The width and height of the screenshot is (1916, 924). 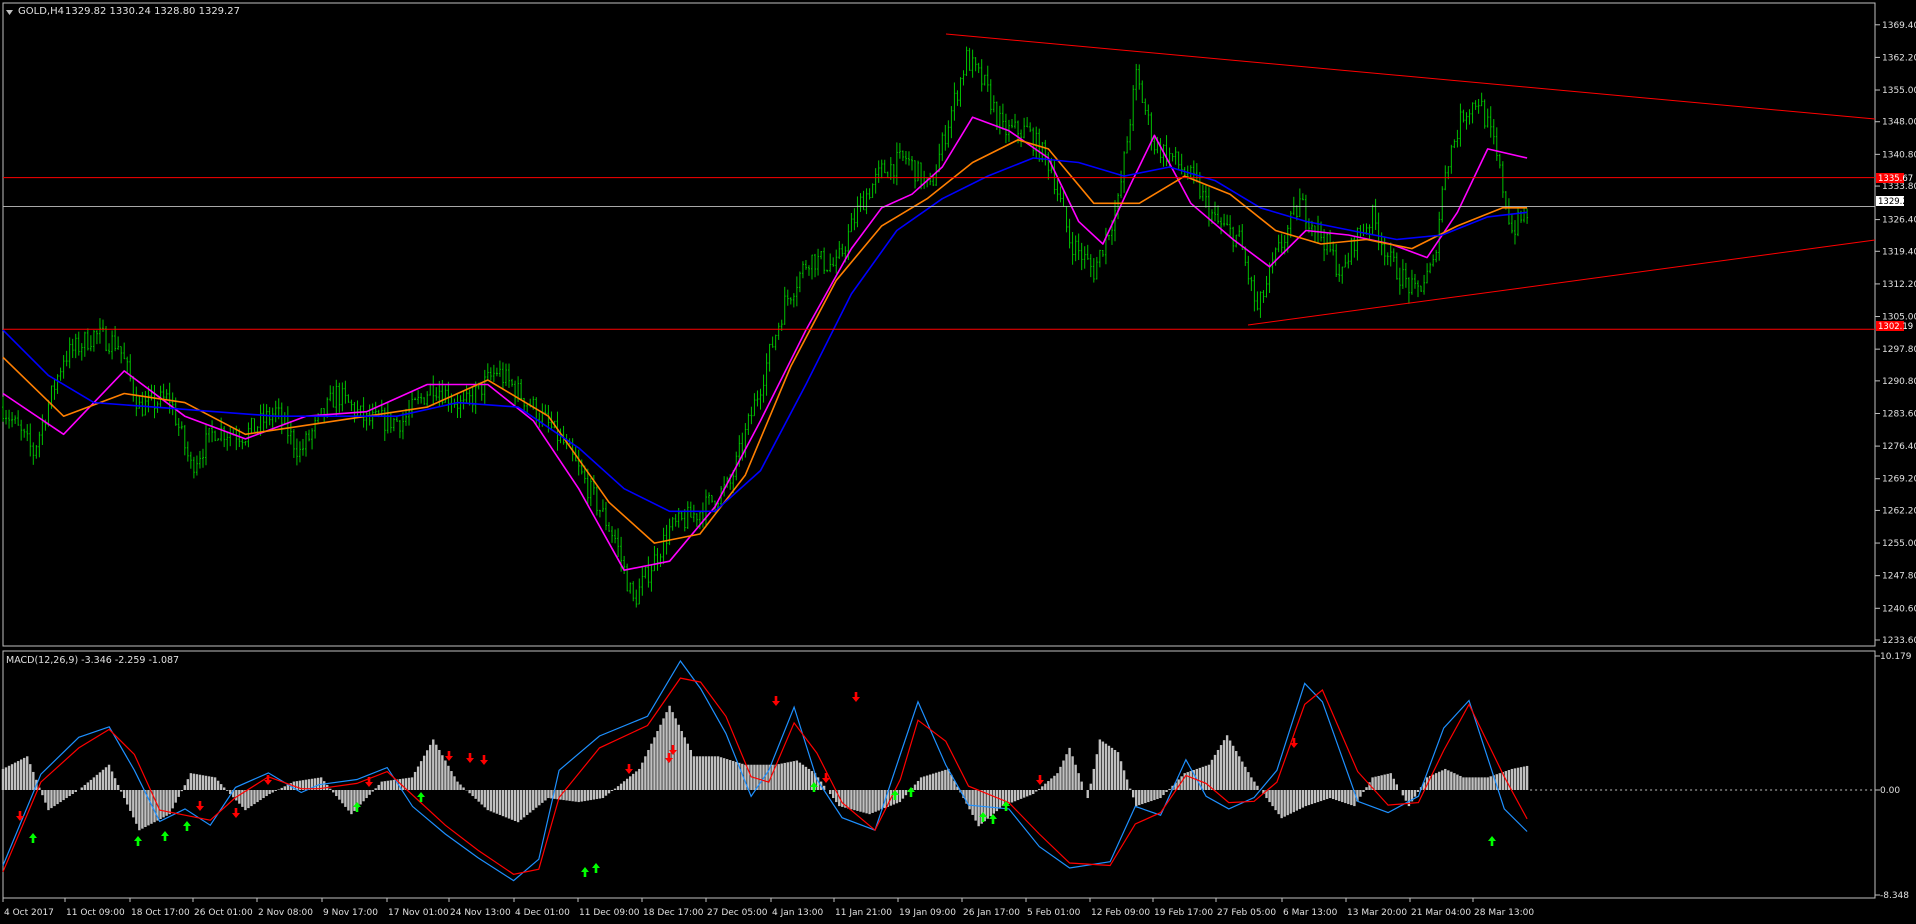 What do you see at coordinates (1899, 414) in the screenshot?
I see `price-label: 1283.60` at bounding box center [1899, 414].